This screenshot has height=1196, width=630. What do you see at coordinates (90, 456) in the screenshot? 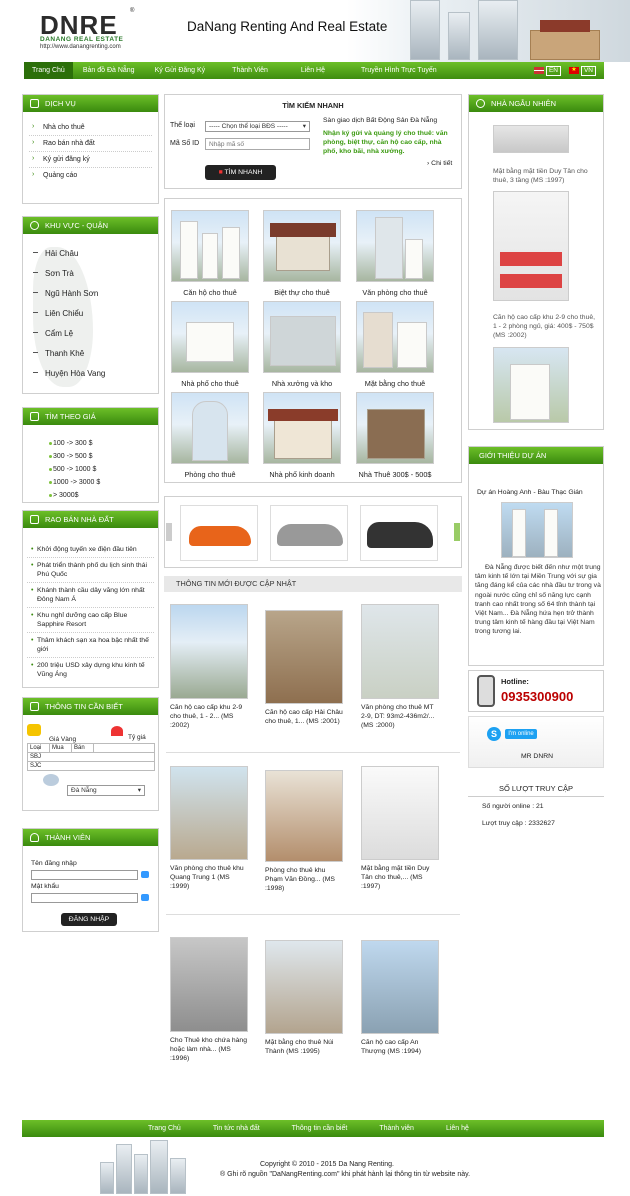
I see `price-item: 300 -> 500 $` at bounding box center [90, 456].